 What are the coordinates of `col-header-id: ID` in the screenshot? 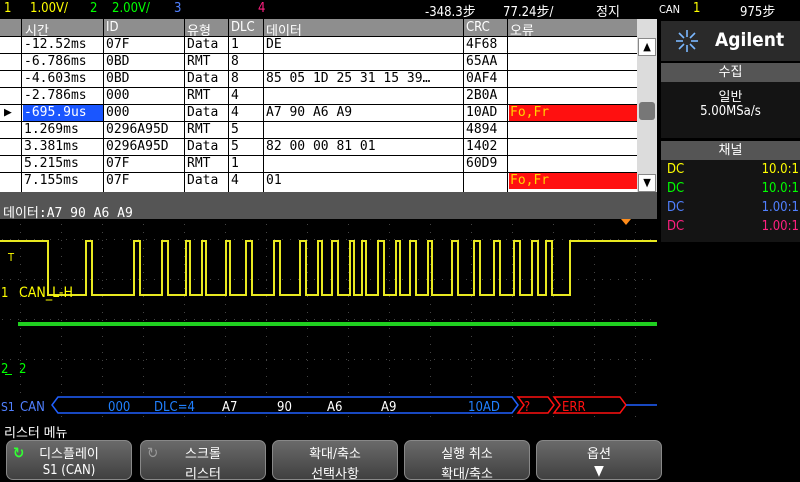 It's located at (112, 27).